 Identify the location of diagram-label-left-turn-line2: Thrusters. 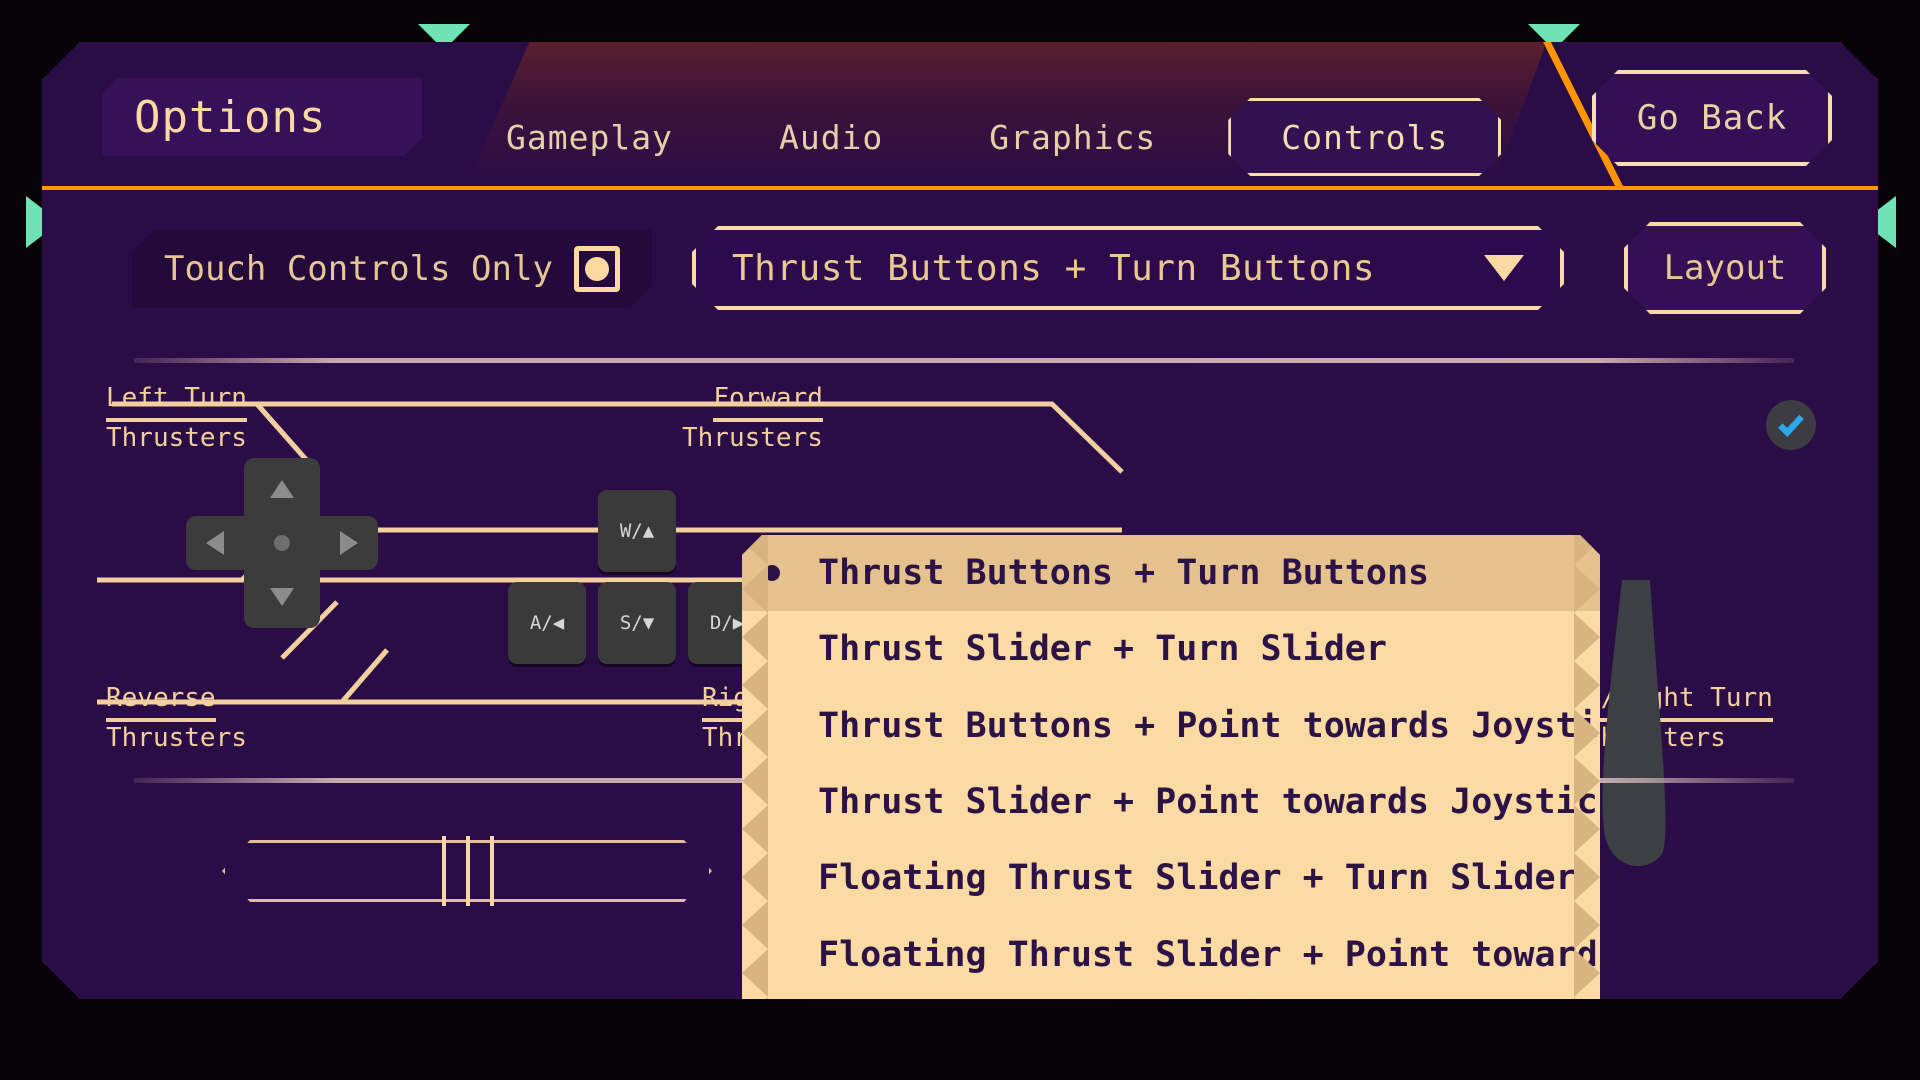
(176, 438).